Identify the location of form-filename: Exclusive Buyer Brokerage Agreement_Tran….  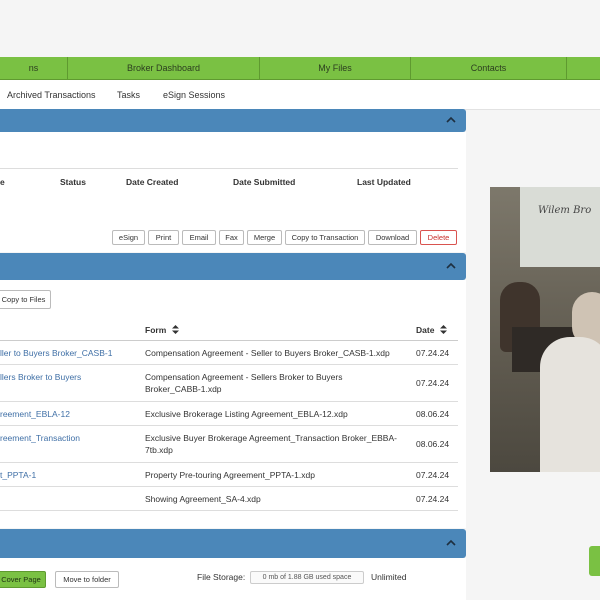
(271, 444).